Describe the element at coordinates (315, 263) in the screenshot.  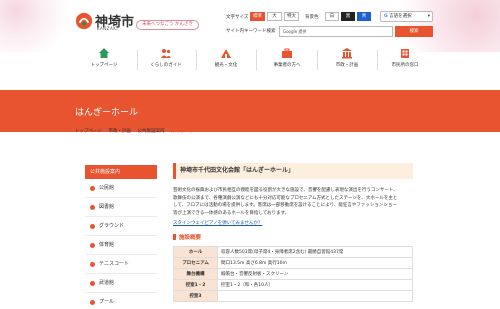
I see `table-row-value: 間口13.5m 高さ6.8m 奥行10m` at that location.